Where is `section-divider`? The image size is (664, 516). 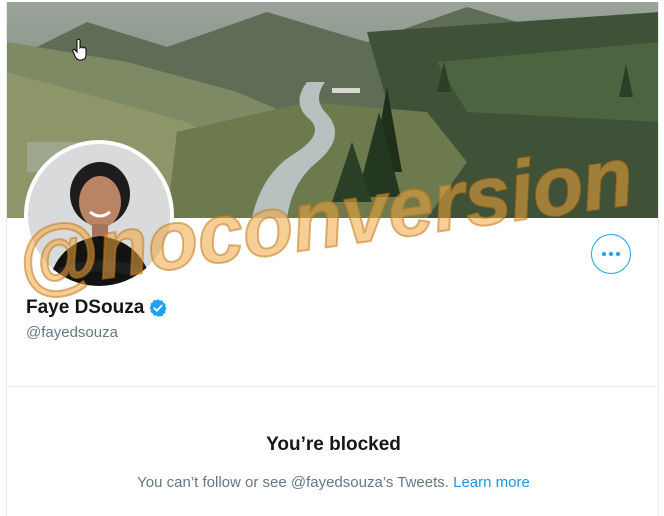
section-divider is located at coordinates (332, 386).